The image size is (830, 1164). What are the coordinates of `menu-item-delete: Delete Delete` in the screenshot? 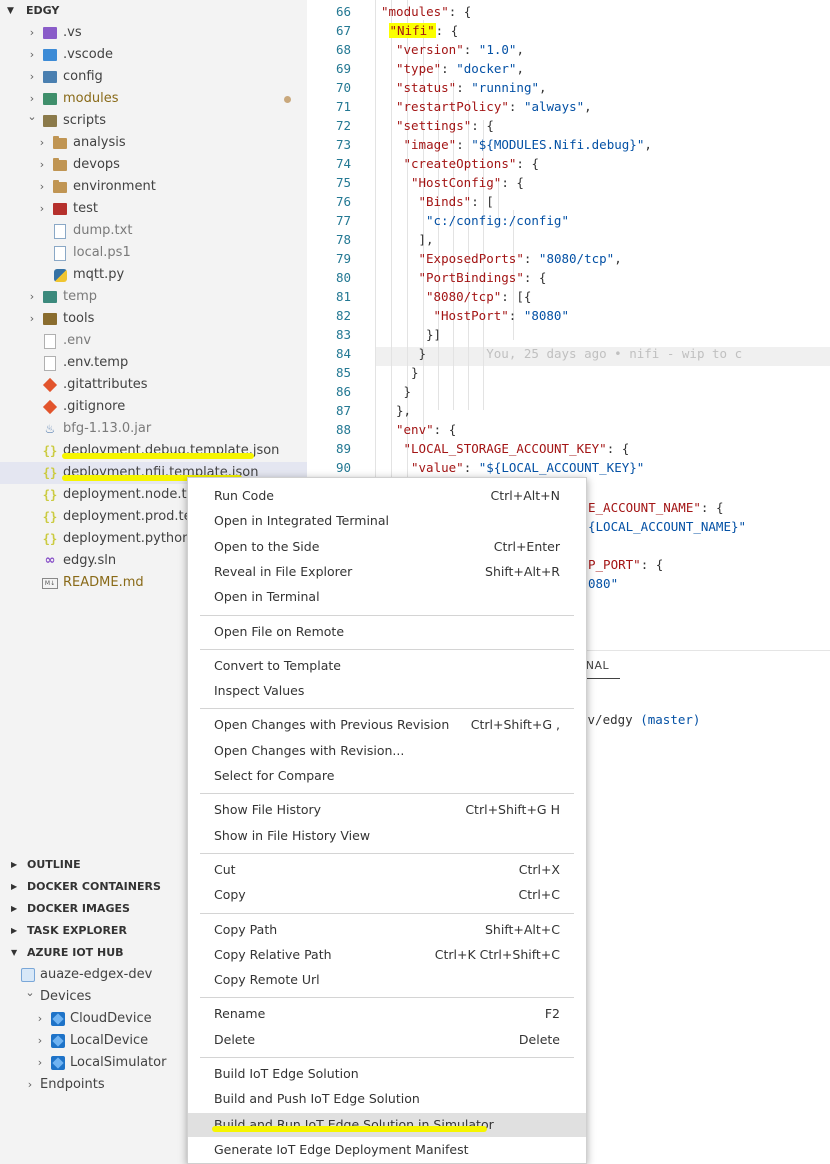 It's located at (387, 1040).